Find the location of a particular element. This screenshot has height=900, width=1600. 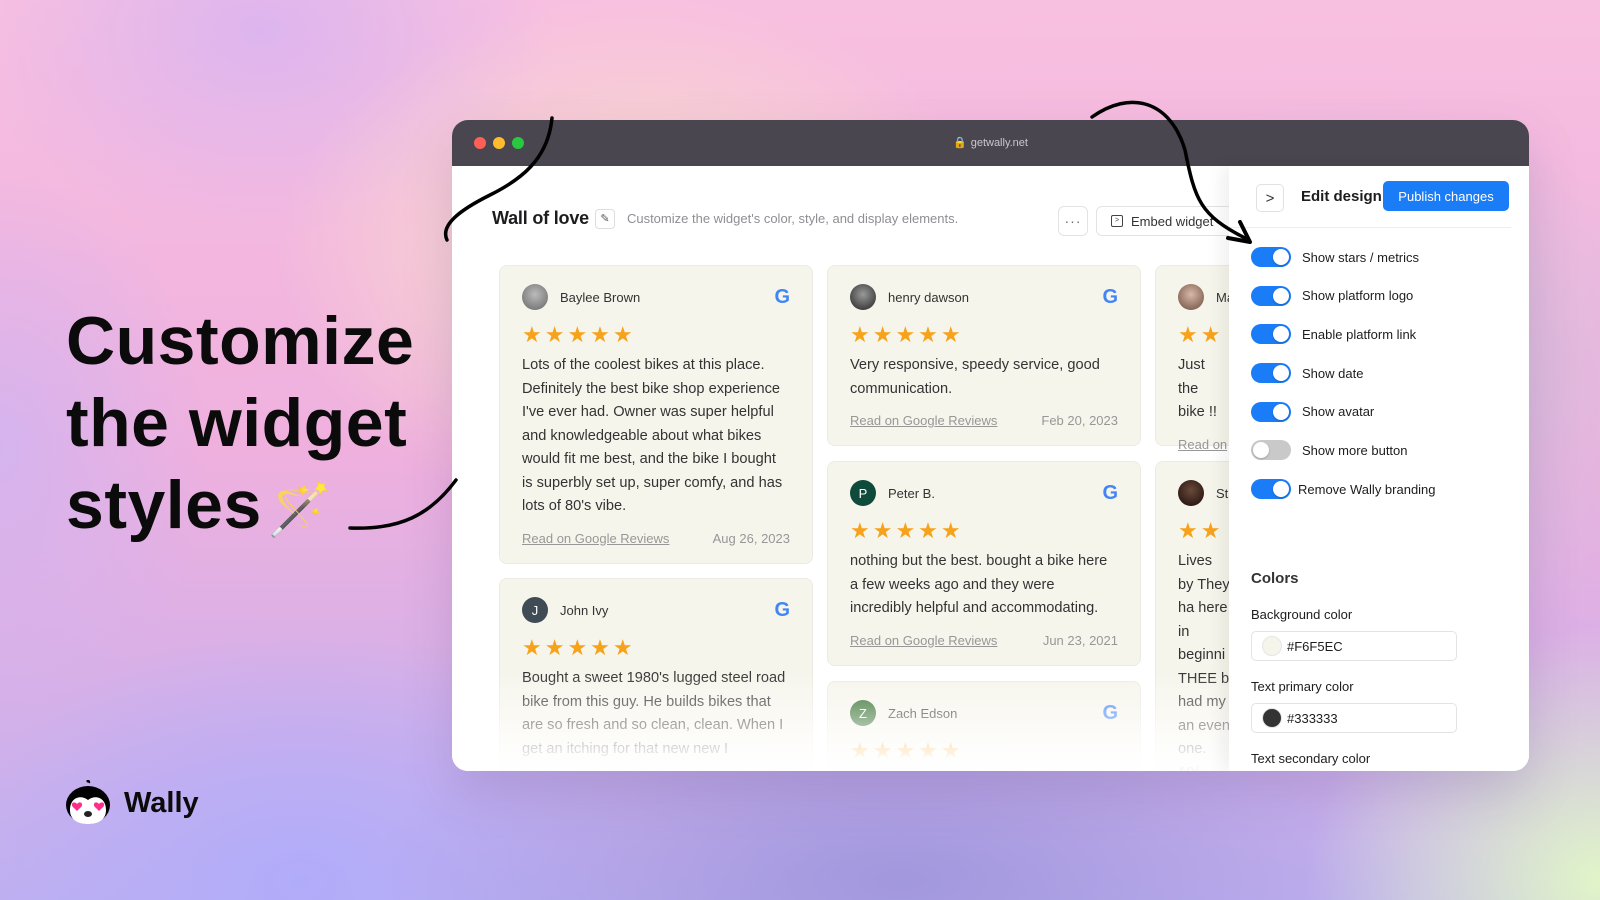

text-primary-color-field: Text primary color #333333 is located at coordinates (1354, 706).